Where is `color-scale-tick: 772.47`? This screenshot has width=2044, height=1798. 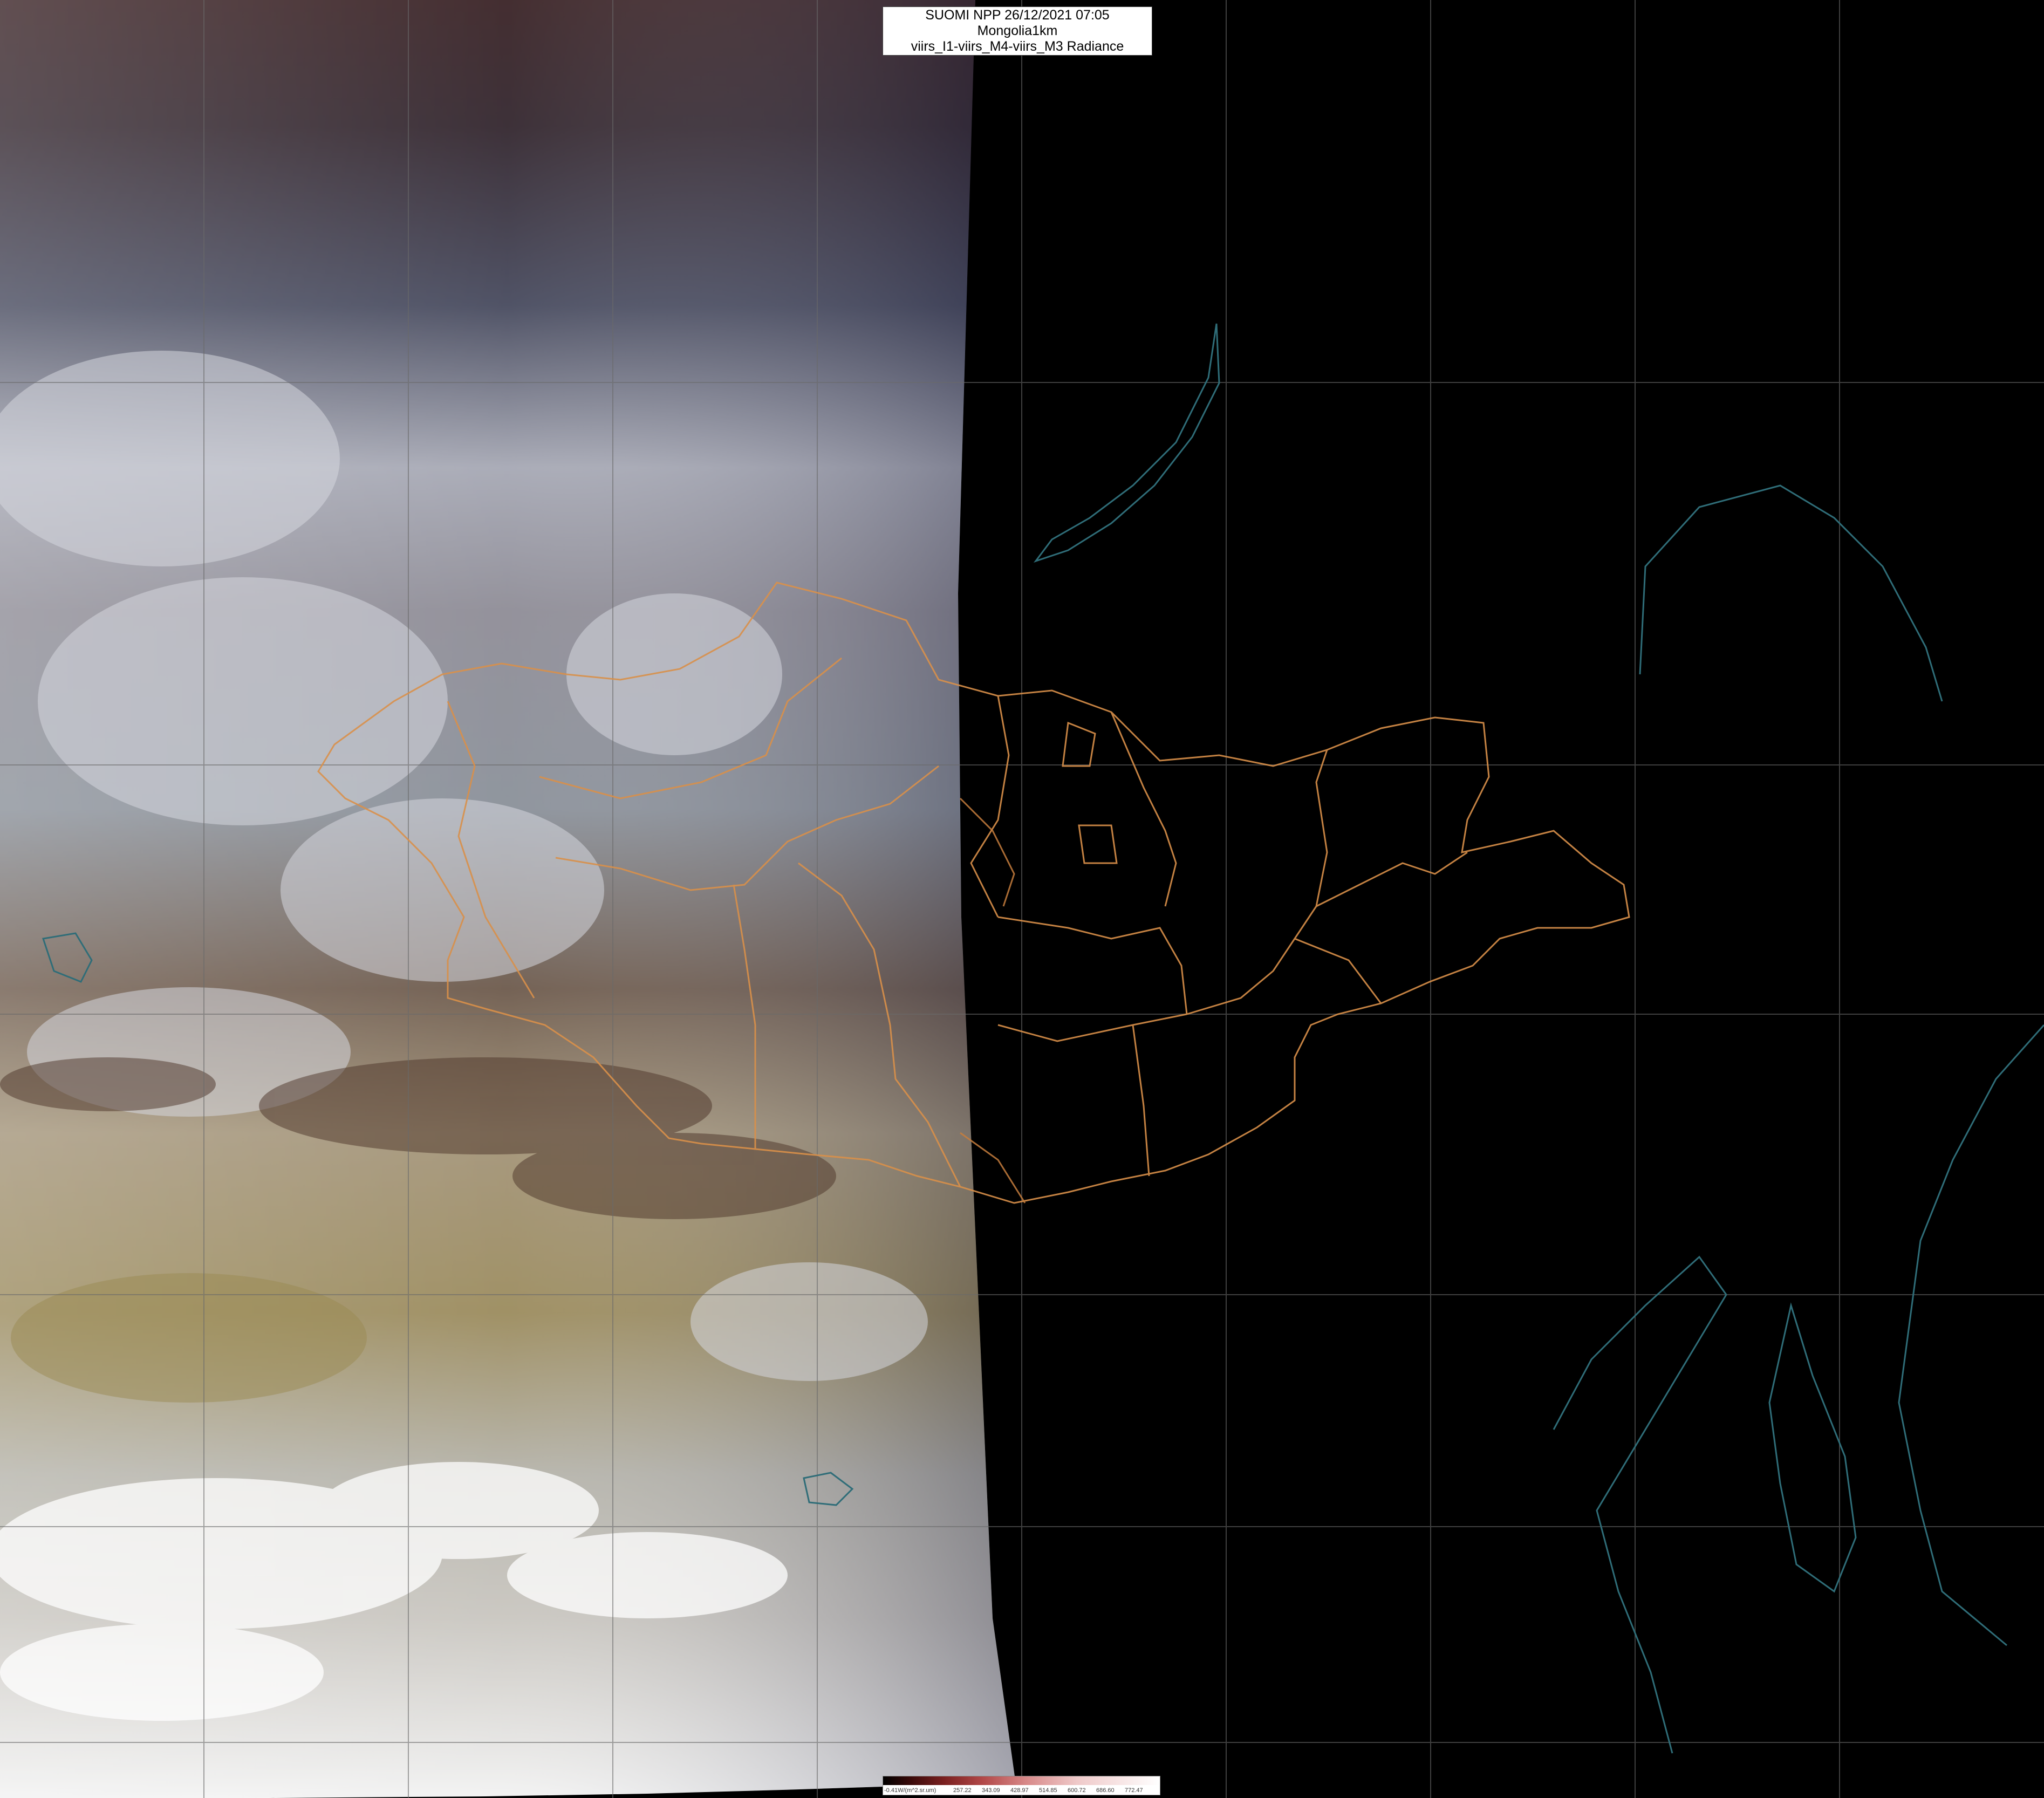
color-scale-tick: 772.47 is located at coordinates (1134, 1790).